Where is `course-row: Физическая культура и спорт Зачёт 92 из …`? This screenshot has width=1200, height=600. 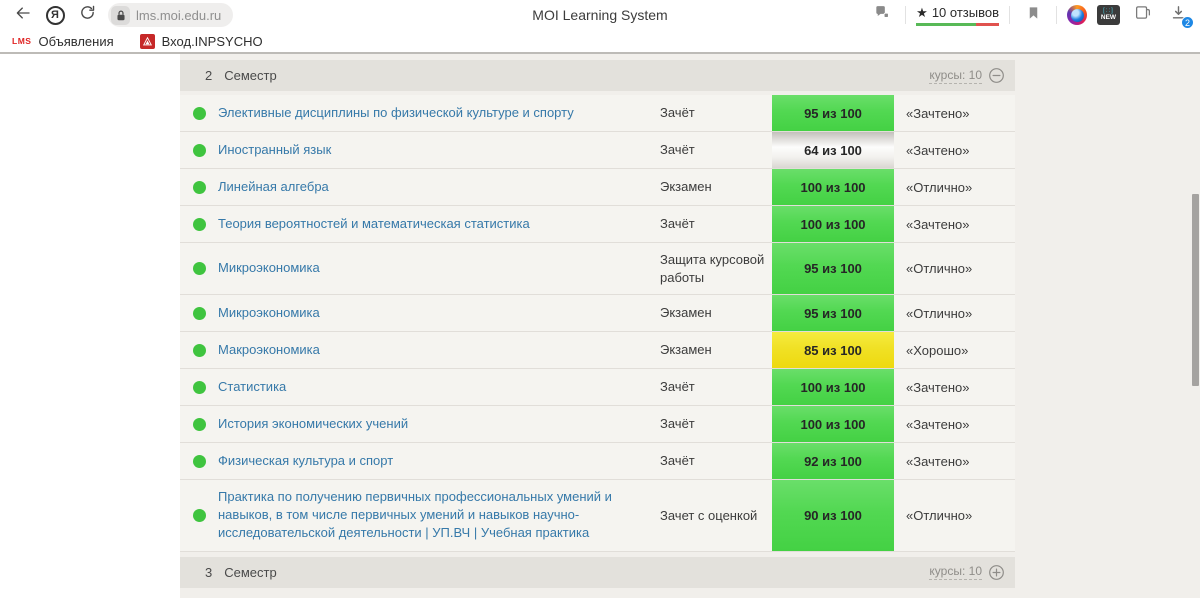 course-row: Физическая культура и спорт Зачёт 92 из … is located at coordinates (597, 462).